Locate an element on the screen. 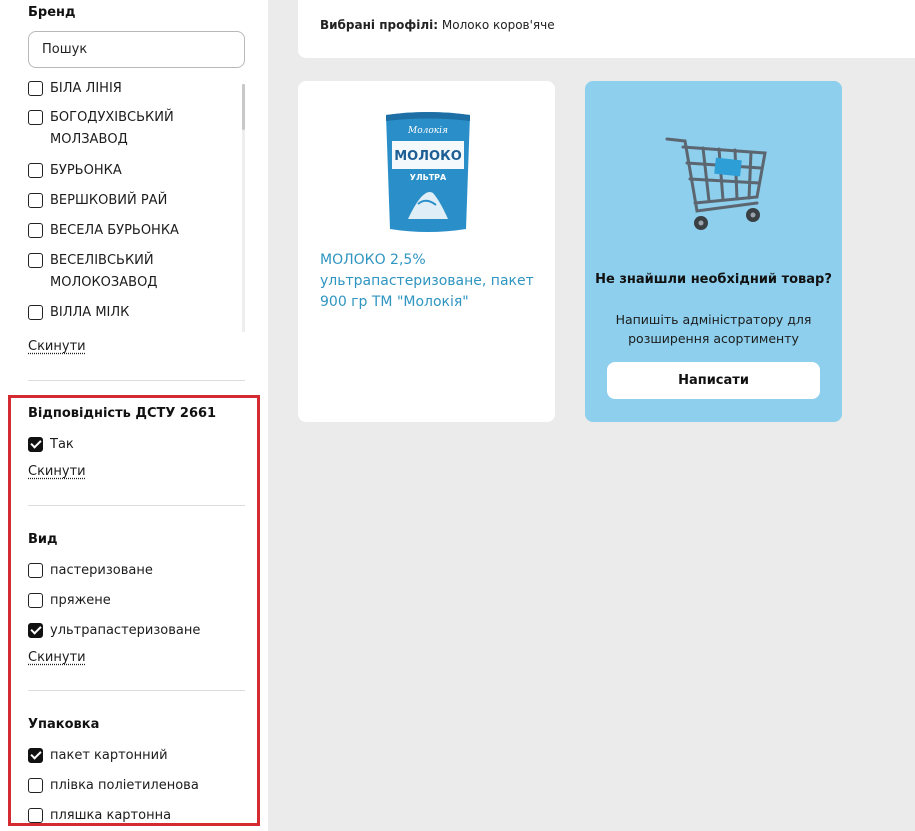 Image resolution: width=915 pixels, height=831 pixels. brand-option: ВЕСЕЛА БУРЬОНКА is located at coordinates (124, 231).